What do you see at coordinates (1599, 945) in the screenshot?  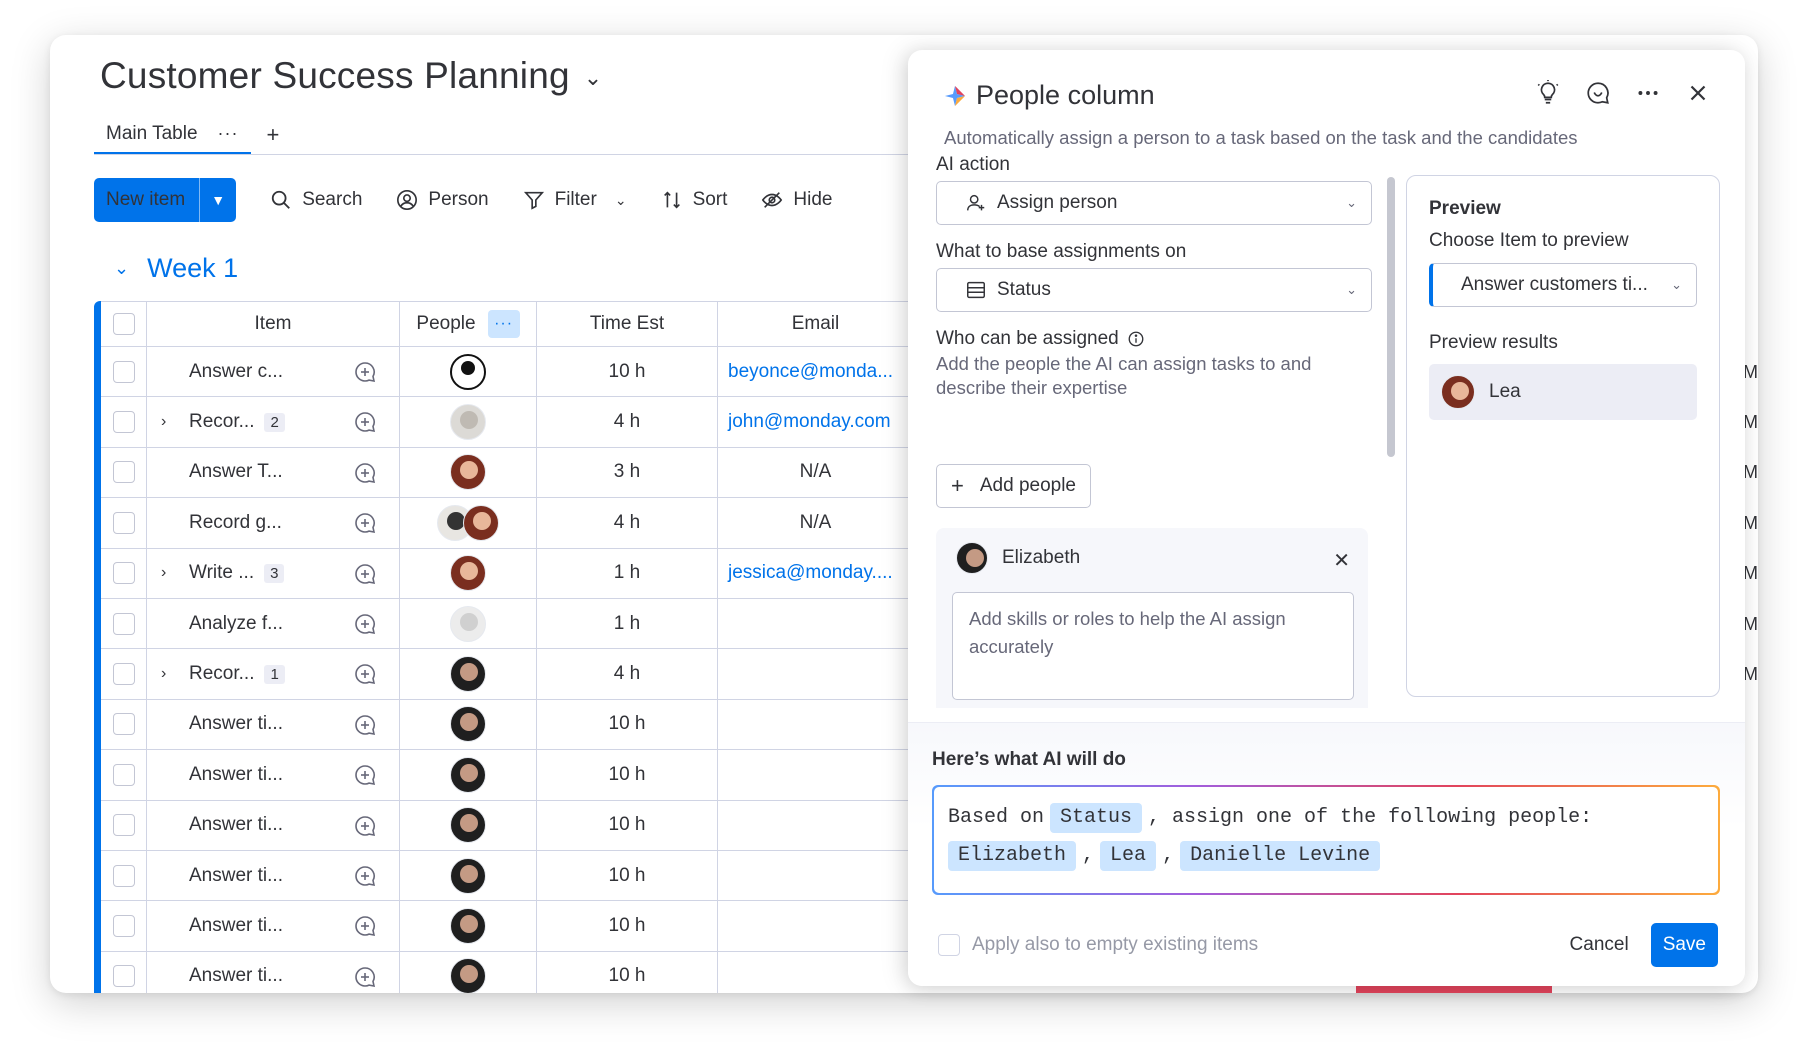 I see `cancel-button: Cancel` at bounding box center [1599, 945].